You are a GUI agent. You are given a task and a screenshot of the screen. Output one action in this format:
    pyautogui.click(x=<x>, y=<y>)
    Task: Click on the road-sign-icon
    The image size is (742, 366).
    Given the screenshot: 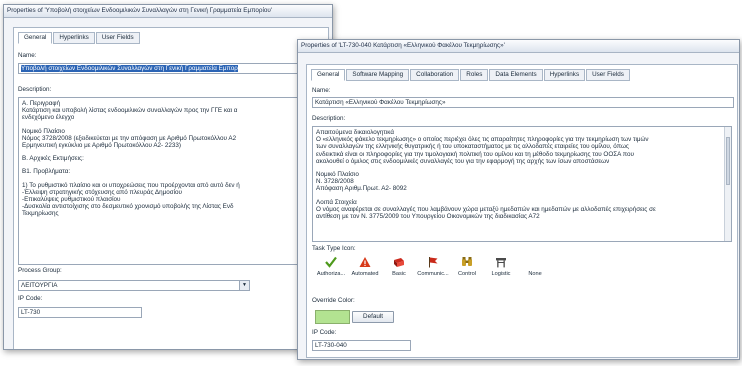 What is the action you would take?
    pyautogui.click(x=501, y=262)
    